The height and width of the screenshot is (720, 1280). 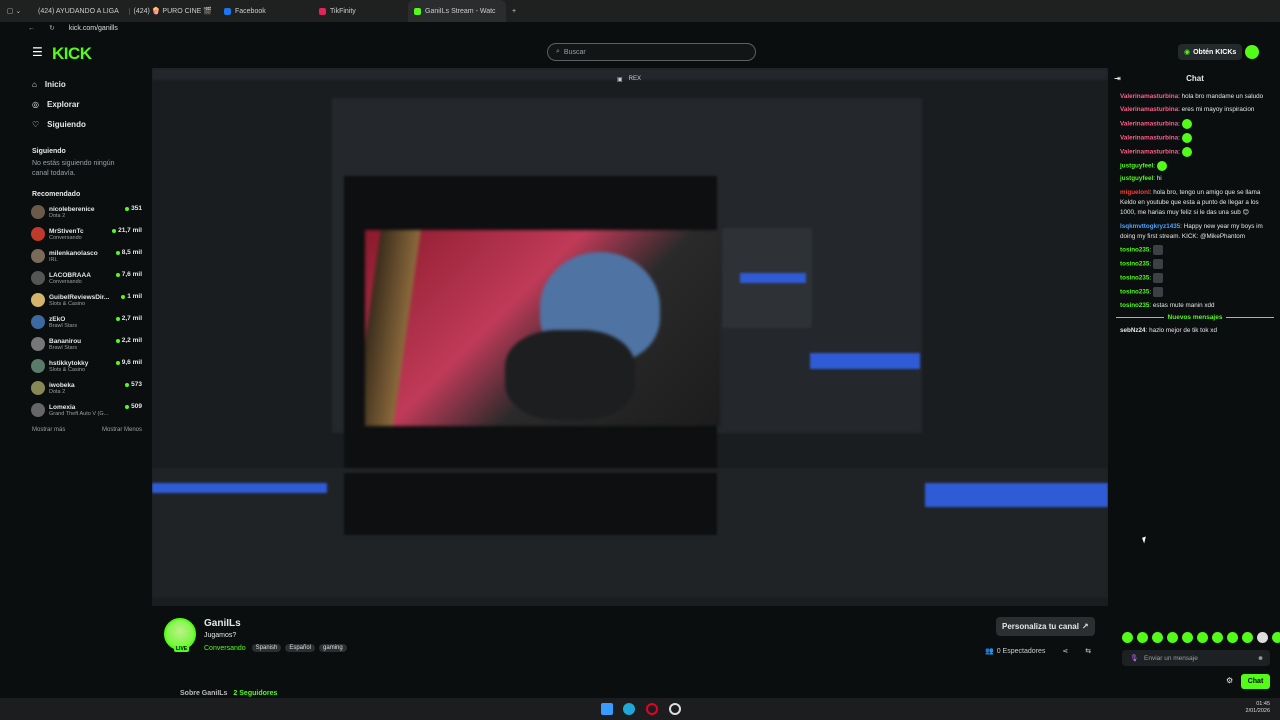 I want to click on os-taskbar: 01:45 2/01/2026, so click(x=640, y=709).